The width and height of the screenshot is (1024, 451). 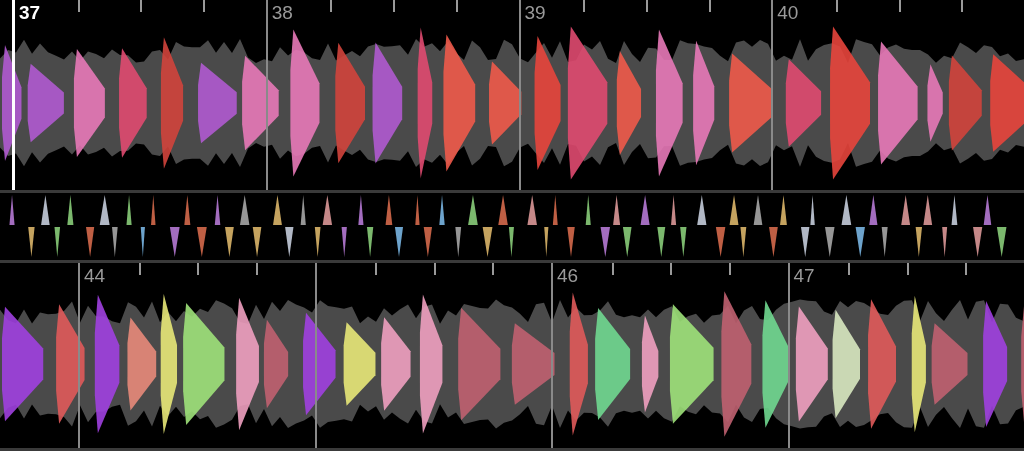 What do you see at coordinates (30, 13) in the screenshot?
I see `bar-number: 37` at bounding box center [30, 13].